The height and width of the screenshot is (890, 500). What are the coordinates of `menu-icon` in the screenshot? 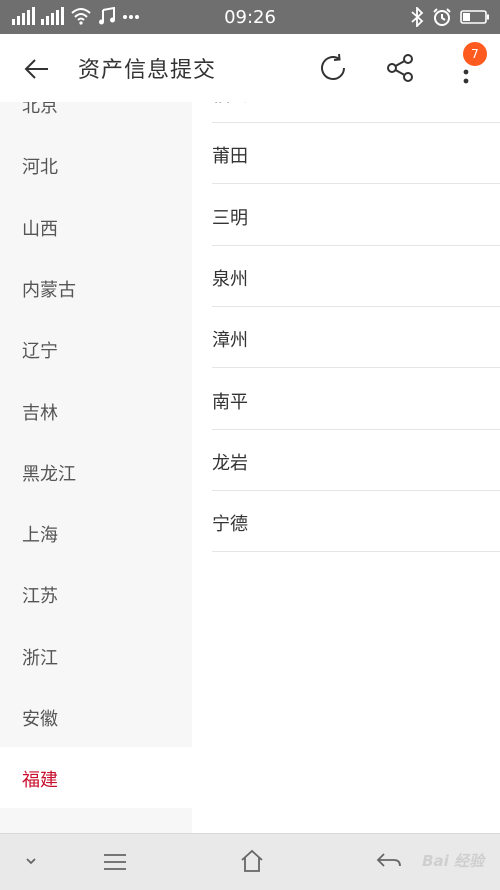 It's located at (115, 862).